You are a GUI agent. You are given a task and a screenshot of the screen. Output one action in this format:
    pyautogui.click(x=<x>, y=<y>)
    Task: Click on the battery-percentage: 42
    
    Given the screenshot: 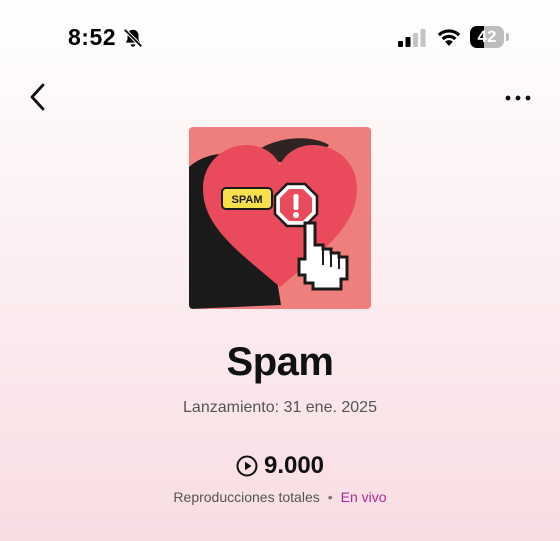 What is the action you would take?
    pyautogui.click(x=487, y=36)
    